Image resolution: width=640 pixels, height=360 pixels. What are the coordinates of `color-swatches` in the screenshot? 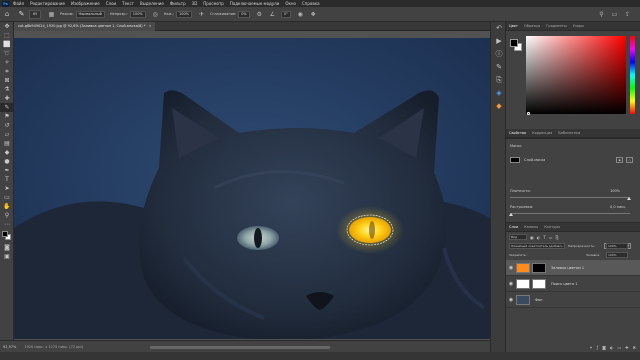 It's located at (6, 236).